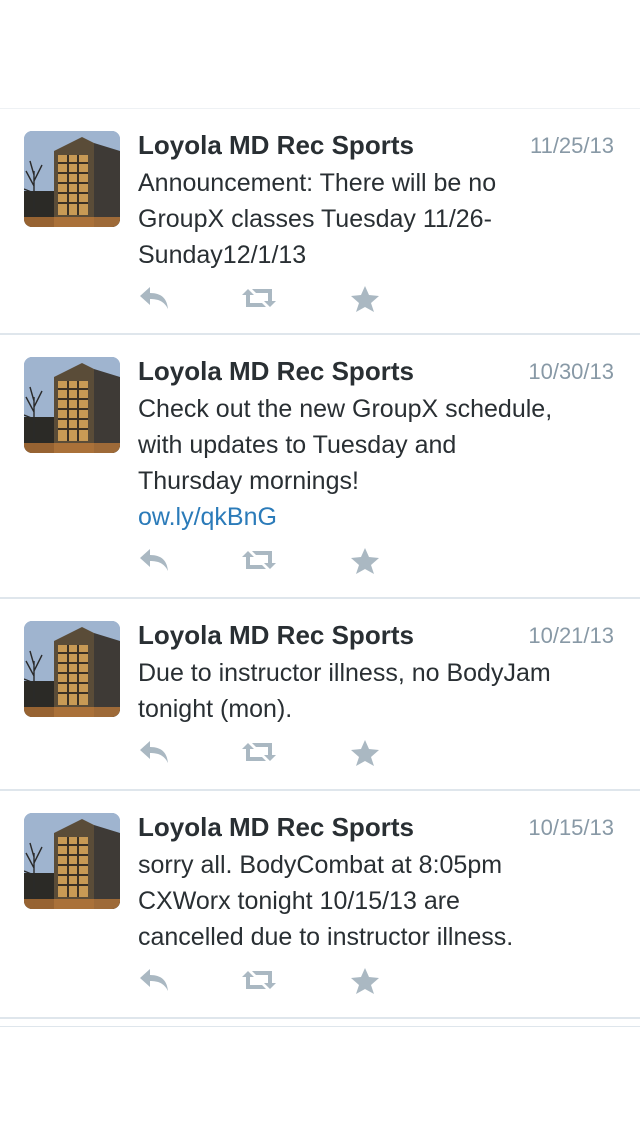 This screenshot has height=1136, width=640. I want to click on tweet-date: 11/25/13, so click(571, 145).